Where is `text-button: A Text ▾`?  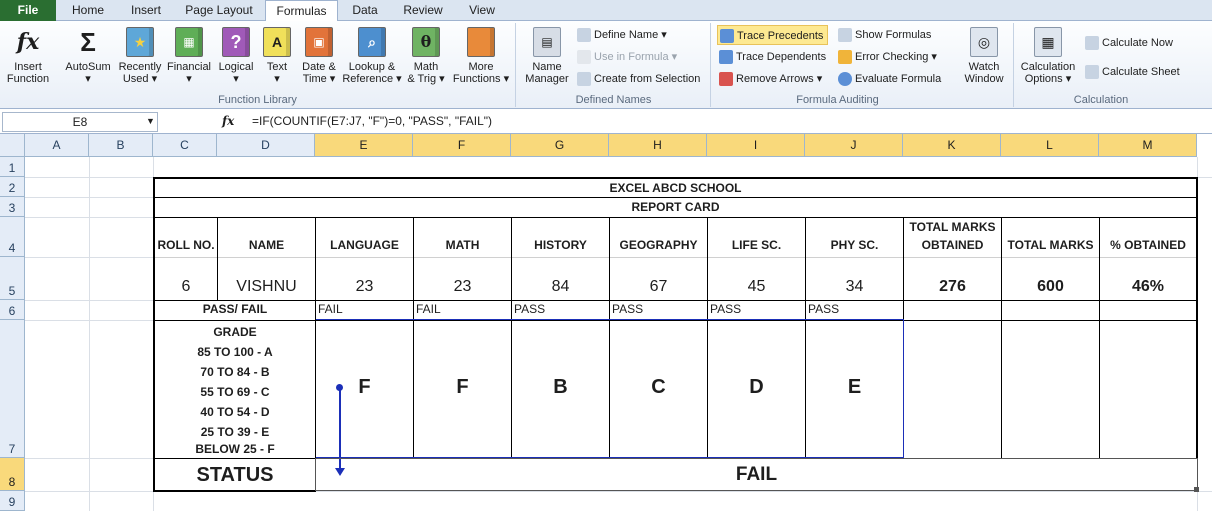 text-button: A Text ▾ is located at coordinates (277, 55).